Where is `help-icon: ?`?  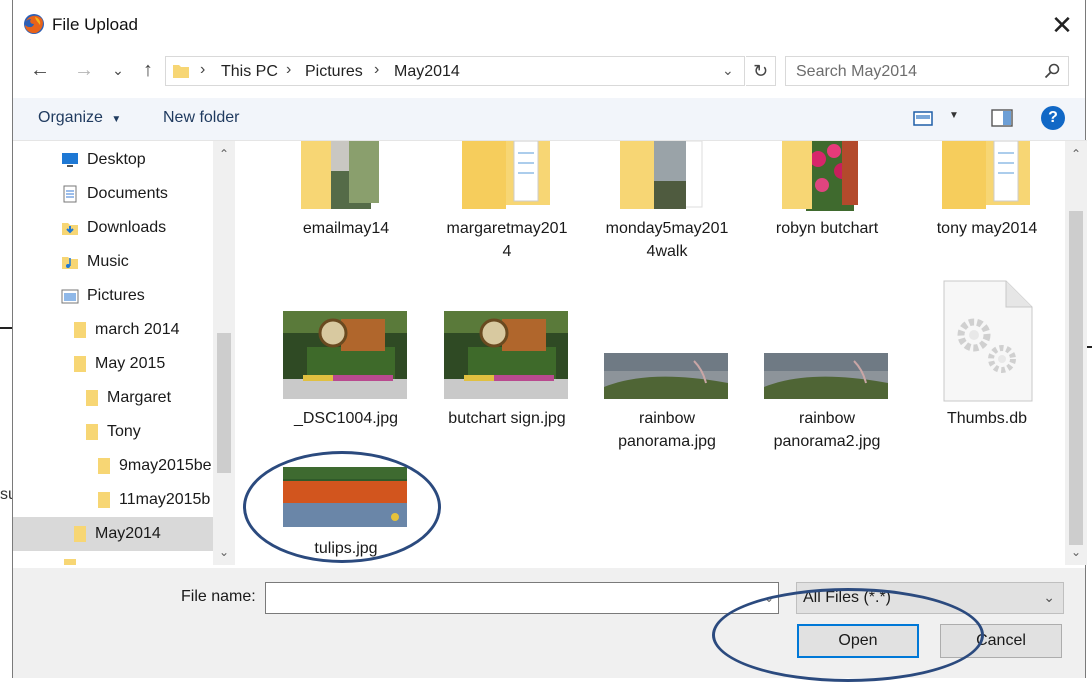 help-icon: ? is located at coordinates (1053, 118).